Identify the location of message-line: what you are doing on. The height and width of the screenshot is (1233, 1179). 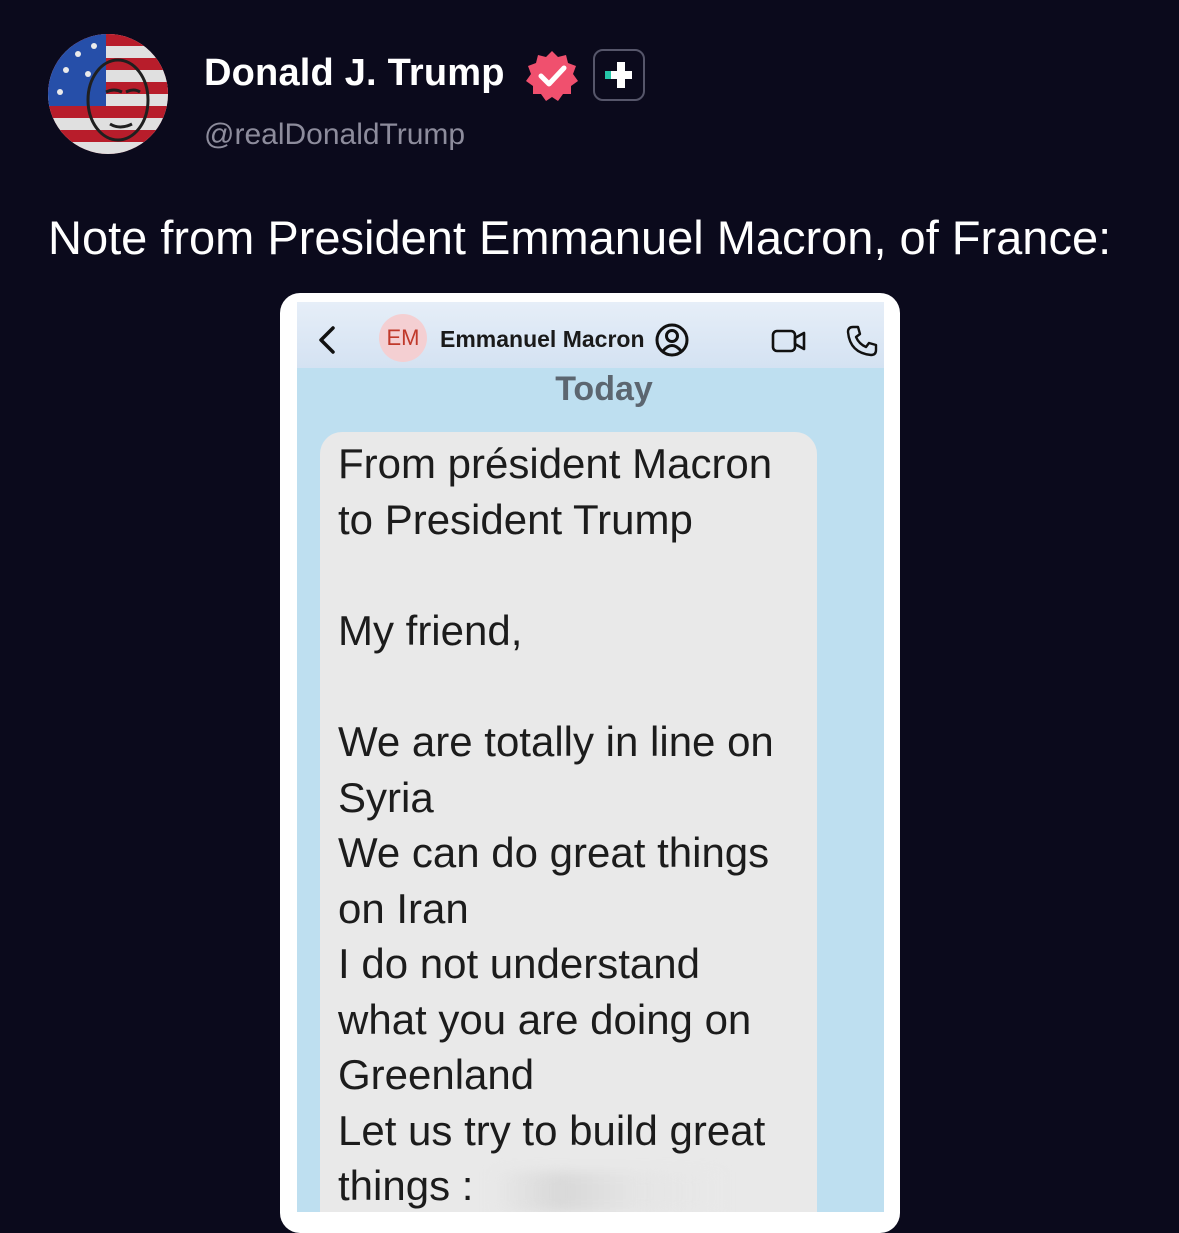
(545, 1019).